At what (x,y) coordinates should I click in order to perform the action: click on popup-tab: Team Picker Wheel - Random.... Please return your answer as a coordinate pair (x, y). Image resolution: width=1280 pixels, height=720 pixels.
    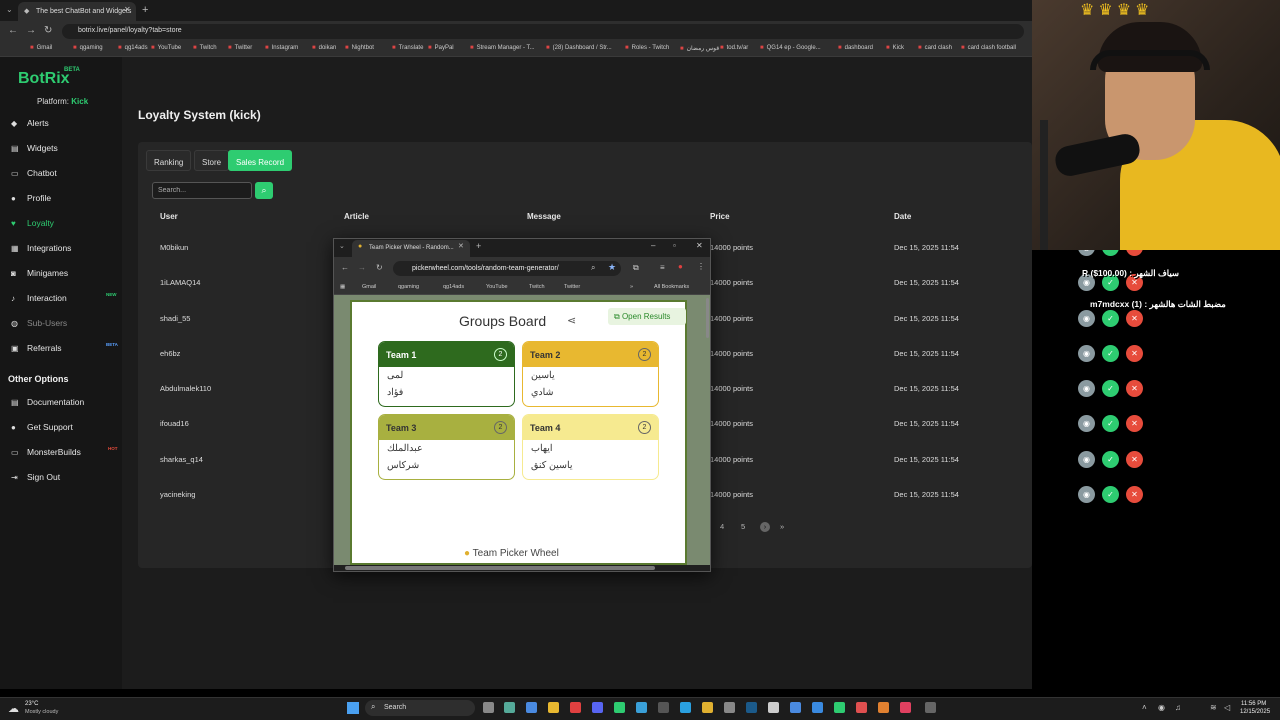
    Looking at the image, I should click on (411, 248).